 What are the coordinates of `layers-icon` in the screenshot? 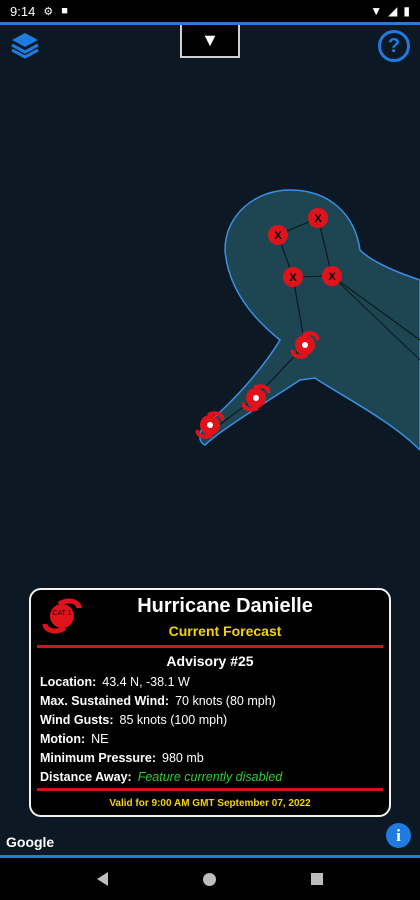 It's located at (25, 45).